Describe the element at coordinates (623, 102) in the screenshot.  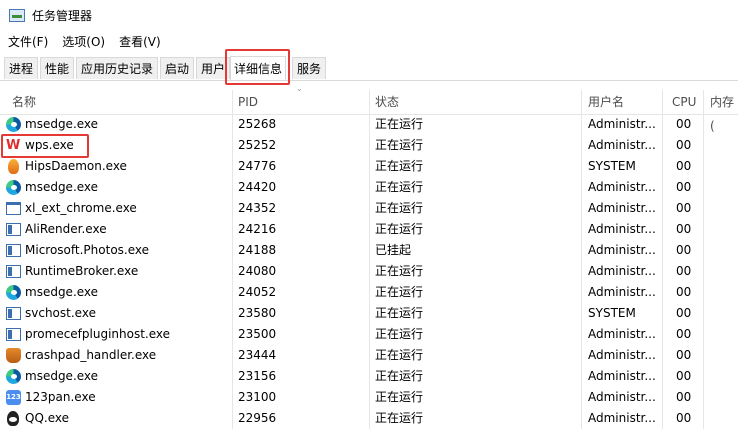
I see `col-username: 用户名` at that location.